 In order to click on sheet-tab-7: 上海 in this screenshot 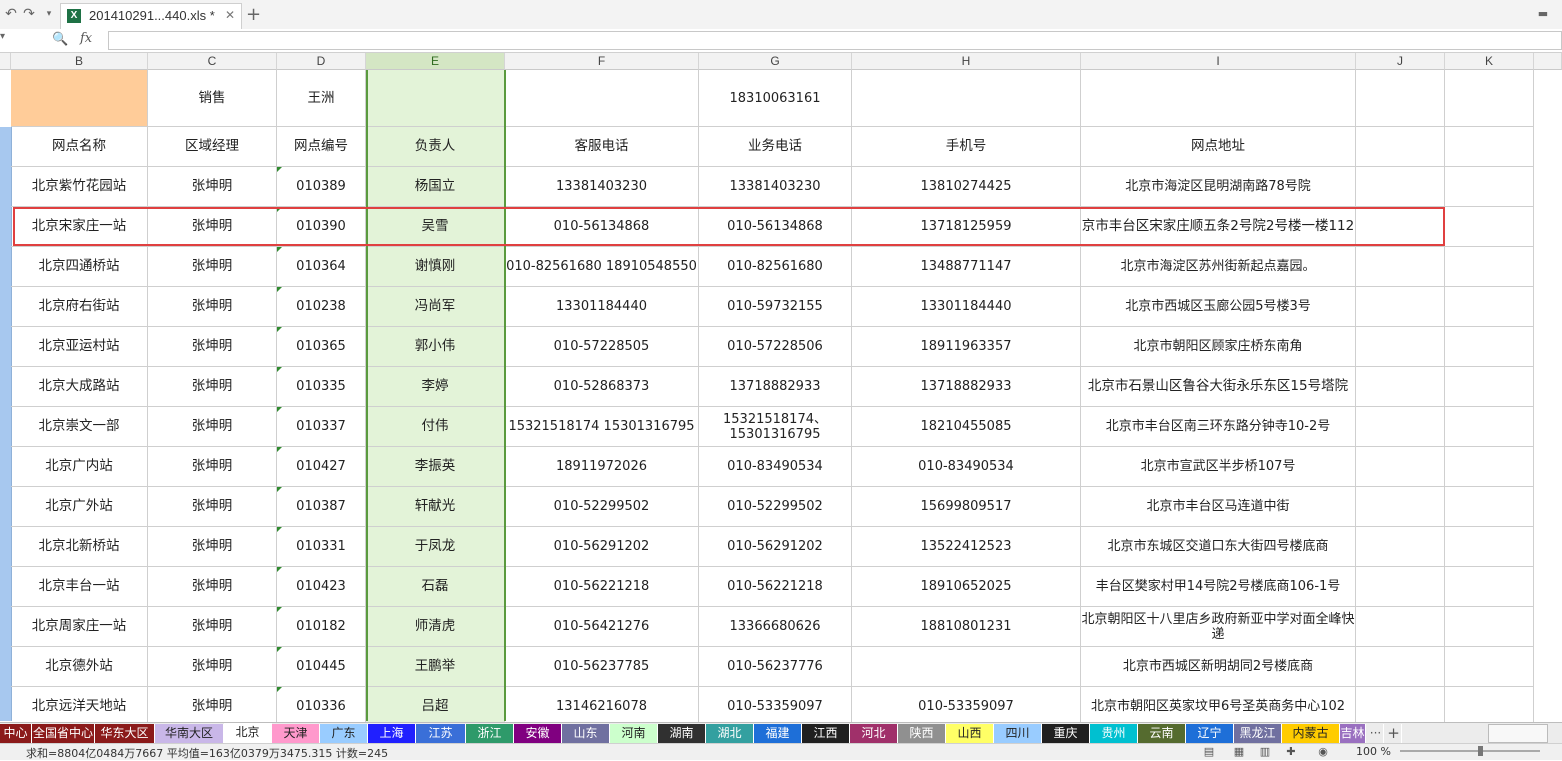, I will do `click(392, 733)`.